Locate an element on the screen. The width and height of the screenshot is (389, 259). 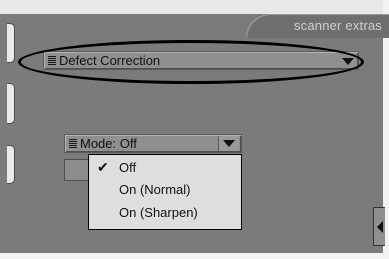
mode-dropdown-menu: ✔ Off On (Normal) On (Sharpen) is located at coordinates (165, 192).